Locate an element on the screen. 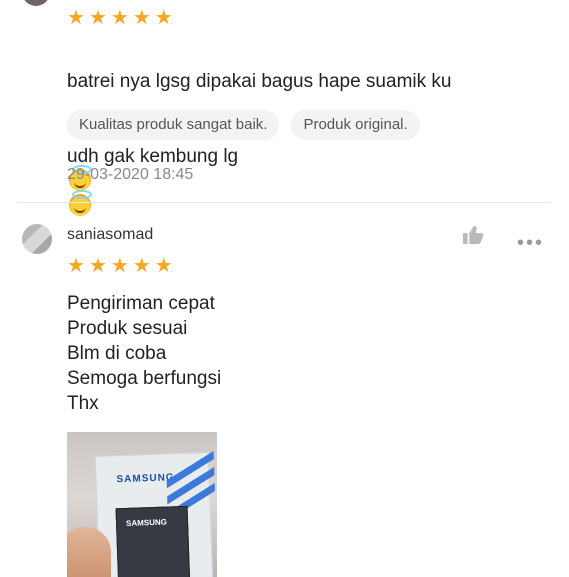  review1-text-line2-content: udh gak kembung lg is located at coordinates (153, 156).